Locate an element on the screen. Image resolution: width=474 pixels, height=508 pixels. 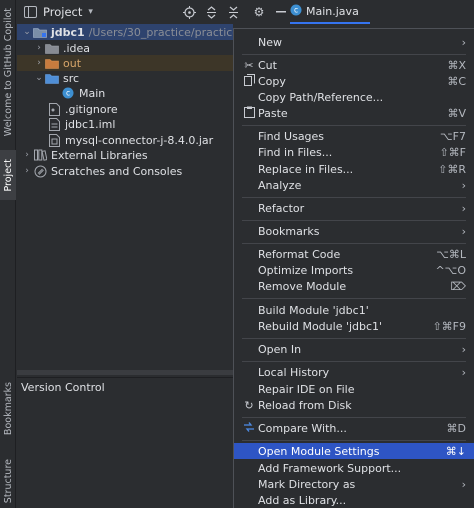
menu-item-open-module-settings: Open Module Settings ⌘↓ is located at coordinates (354, 451).